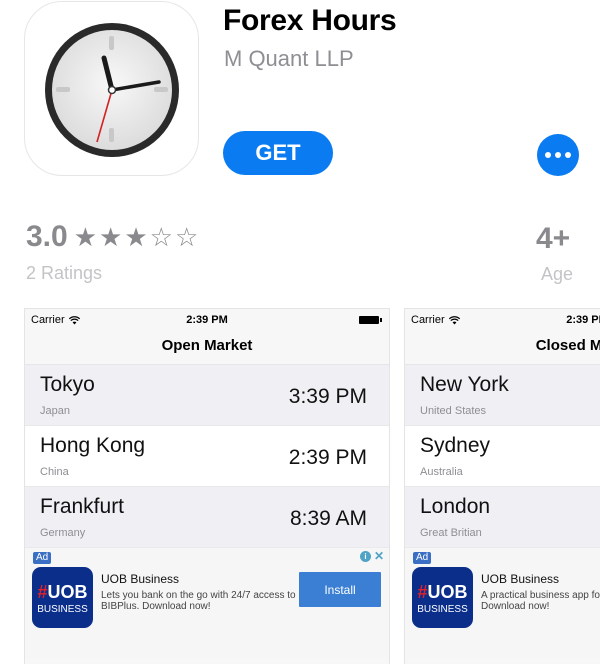 The width and height of the screenshot is (600, 664). Describe the element at coordinates (441, 472) in the screenshot. I see `country-name: Australia` at that location.